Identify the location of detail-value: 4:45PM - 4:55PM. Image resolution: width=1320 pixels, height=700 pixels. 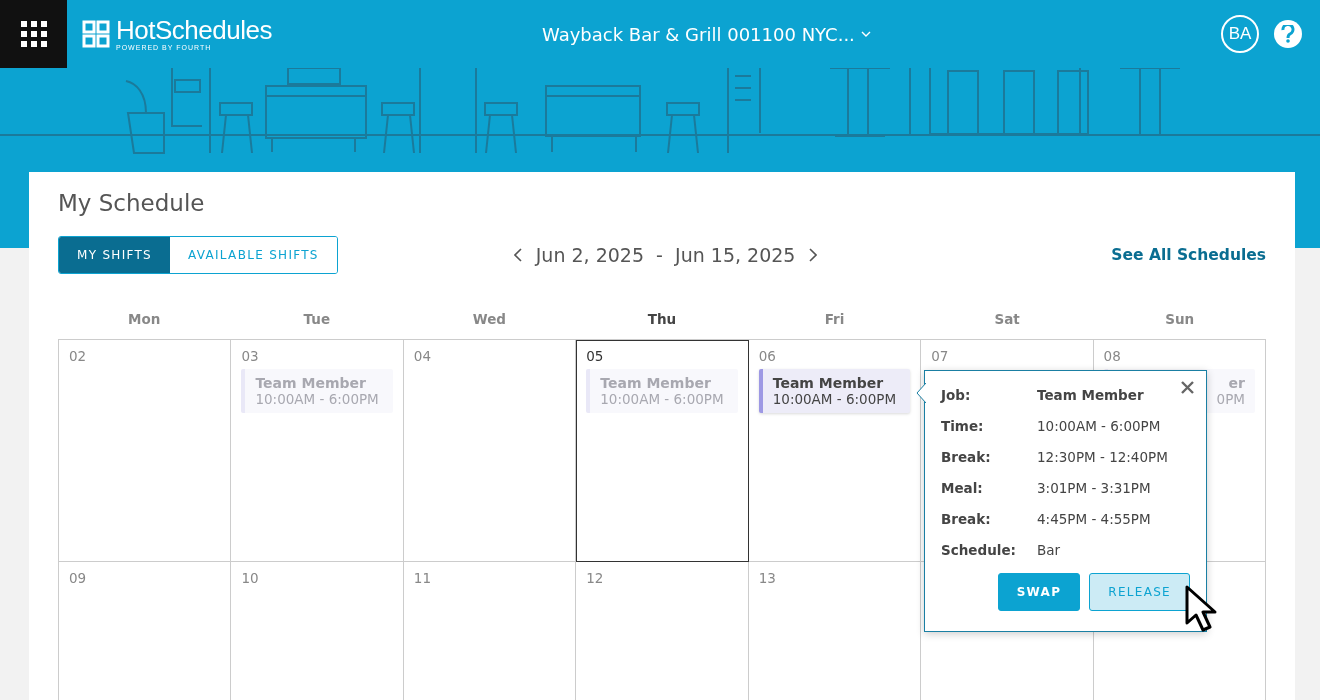
(1094, 519).